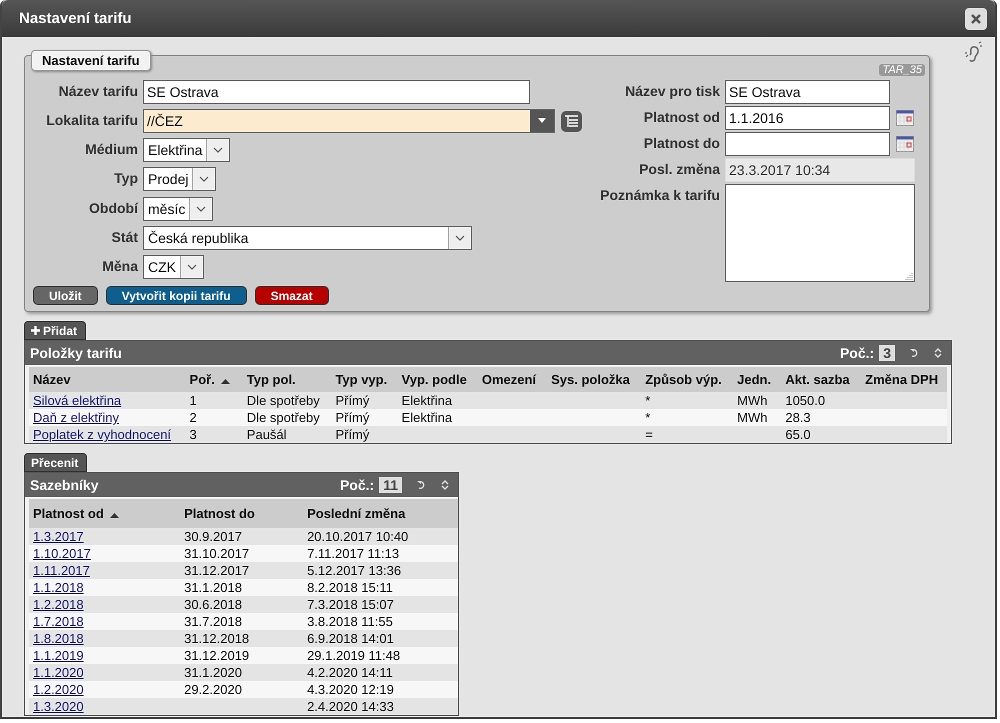 The width and height of the screenshot is (1000, 723). What do you see at coordinates (904, 379) in the screenshot?
I see `column-header: Změna DPH` at bounding box center [904, 379].